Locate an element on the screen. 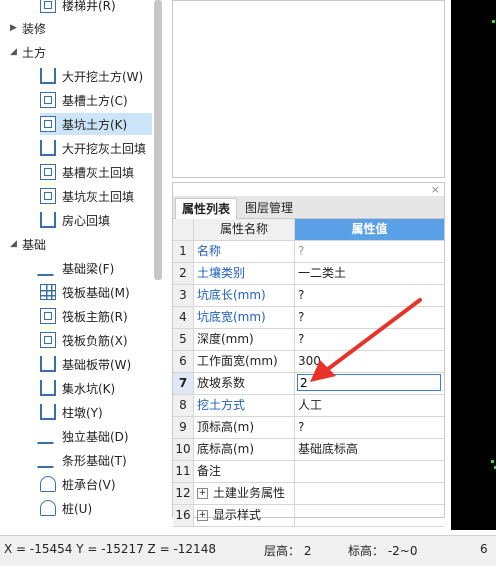 The height and width of the screenshot is (566, 496). stairwell-icon is located at coordinates (48, 6).